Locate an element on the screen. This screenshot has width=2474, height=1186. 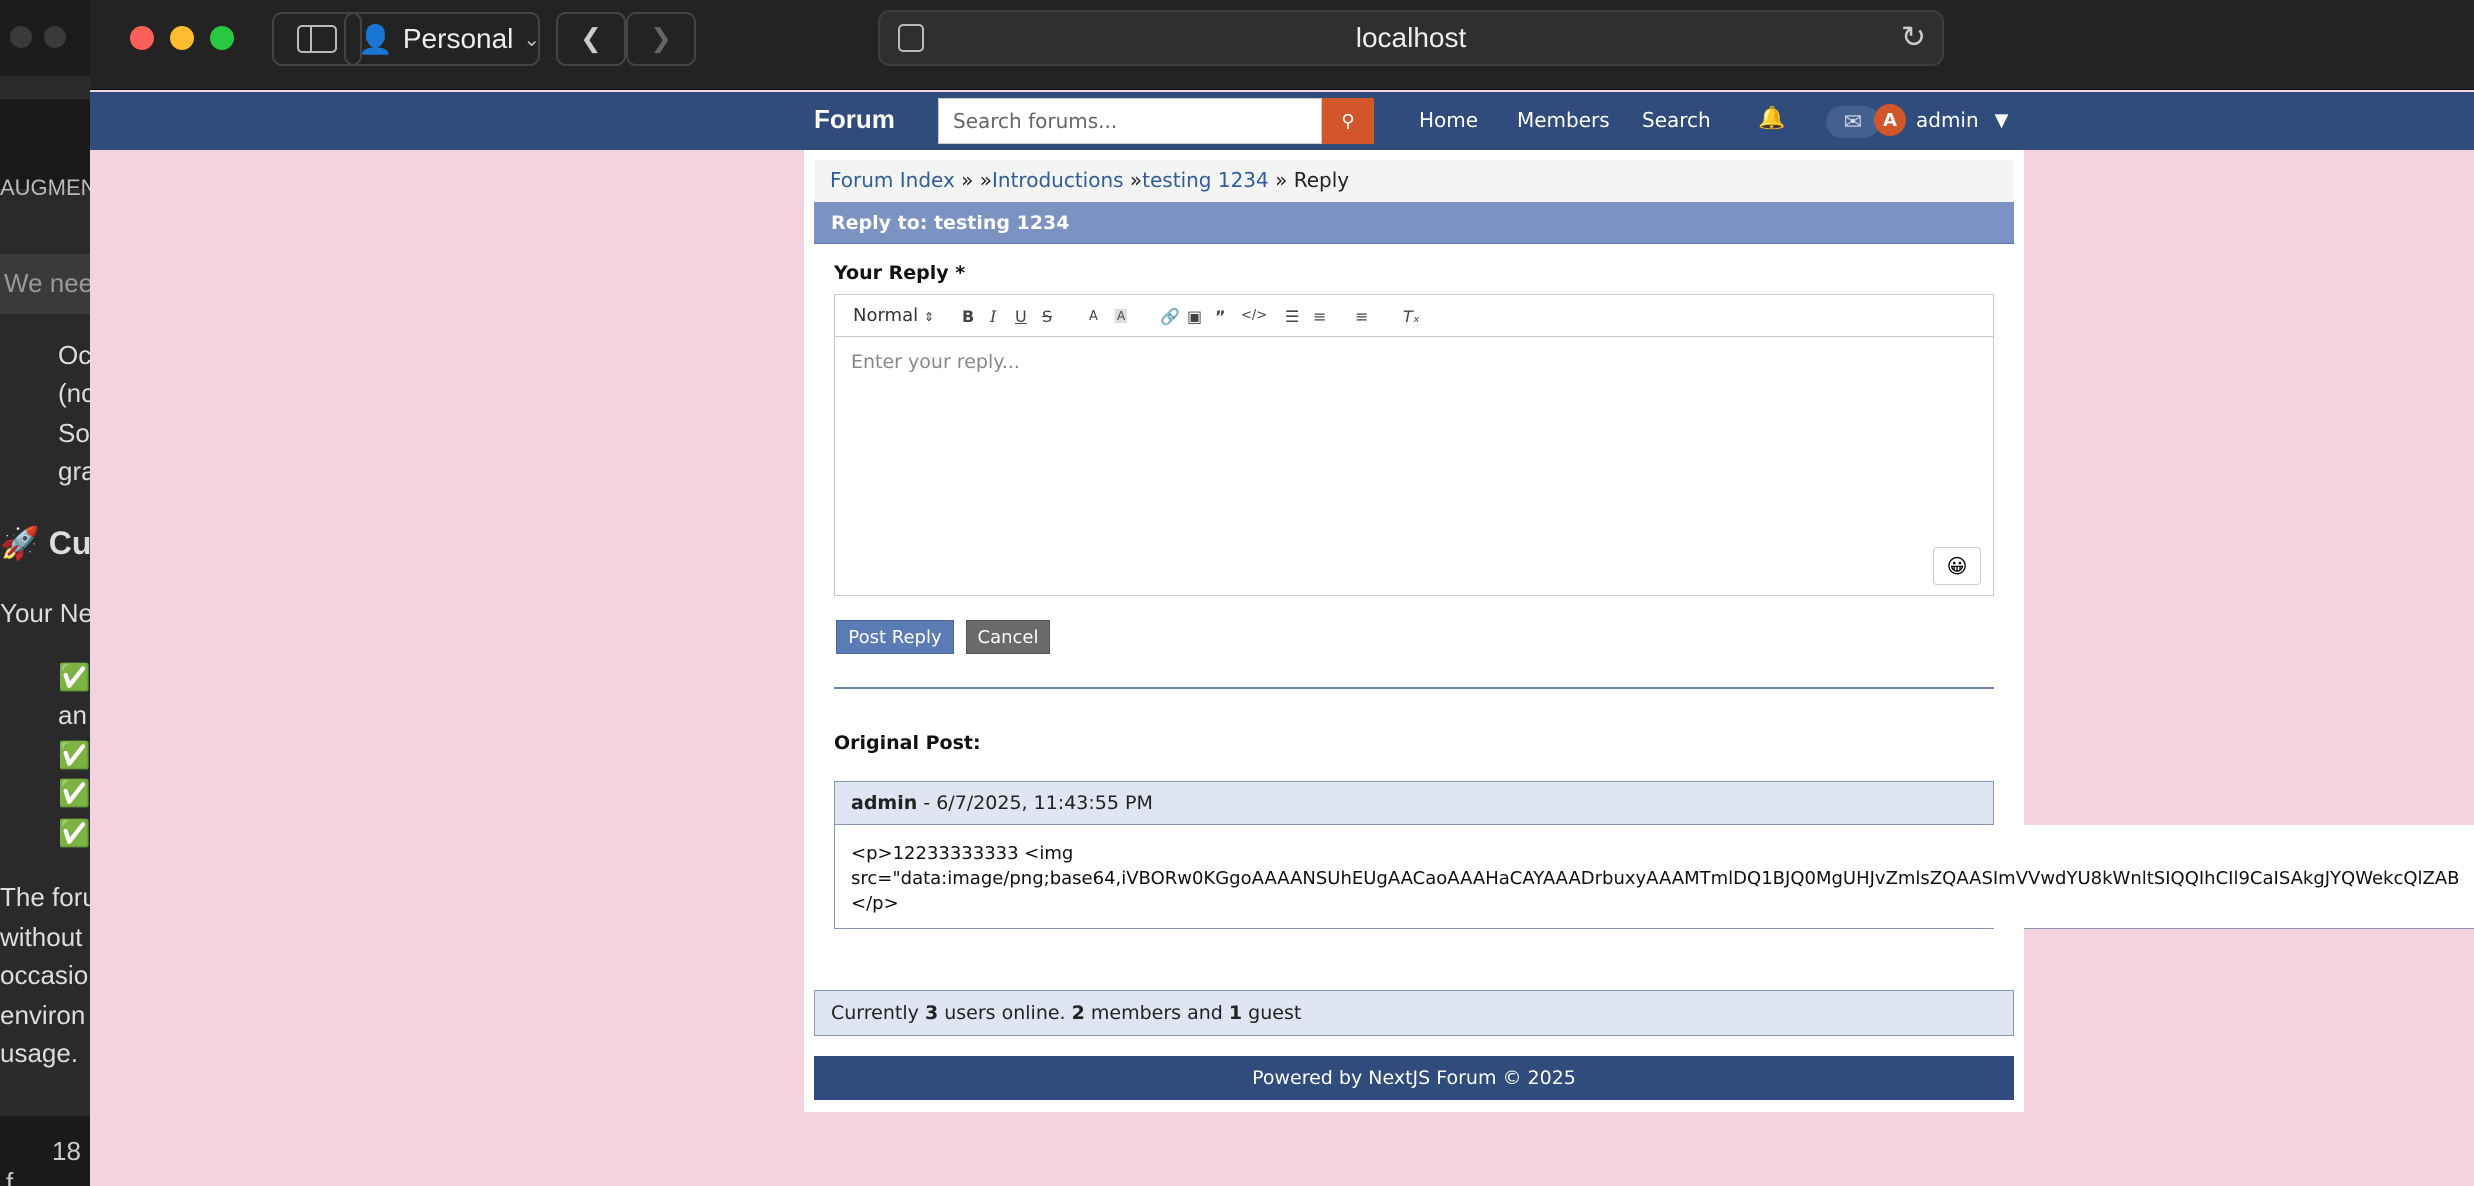
online-text: guest is located at coordinates (1272, 1013).